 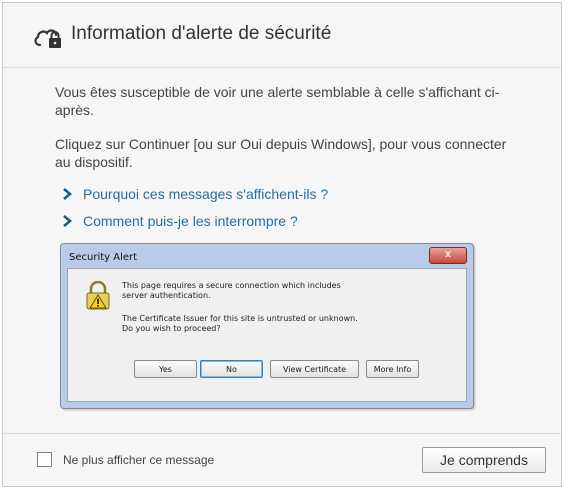 What do you see at coordinates (314, 369) in the screenshot?
I see `alert-view-certificate-button: View Certificate` at bounding box center [314, 369].